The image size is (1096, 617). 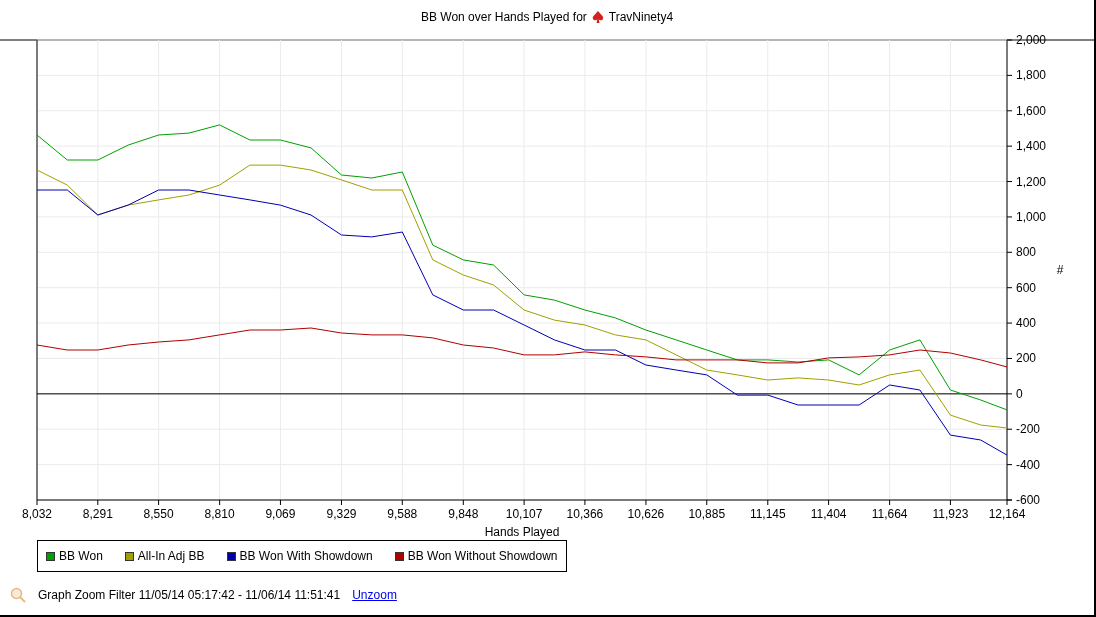 I want to click on x-tick-label: 12,164, so click(x=1007, y=514).